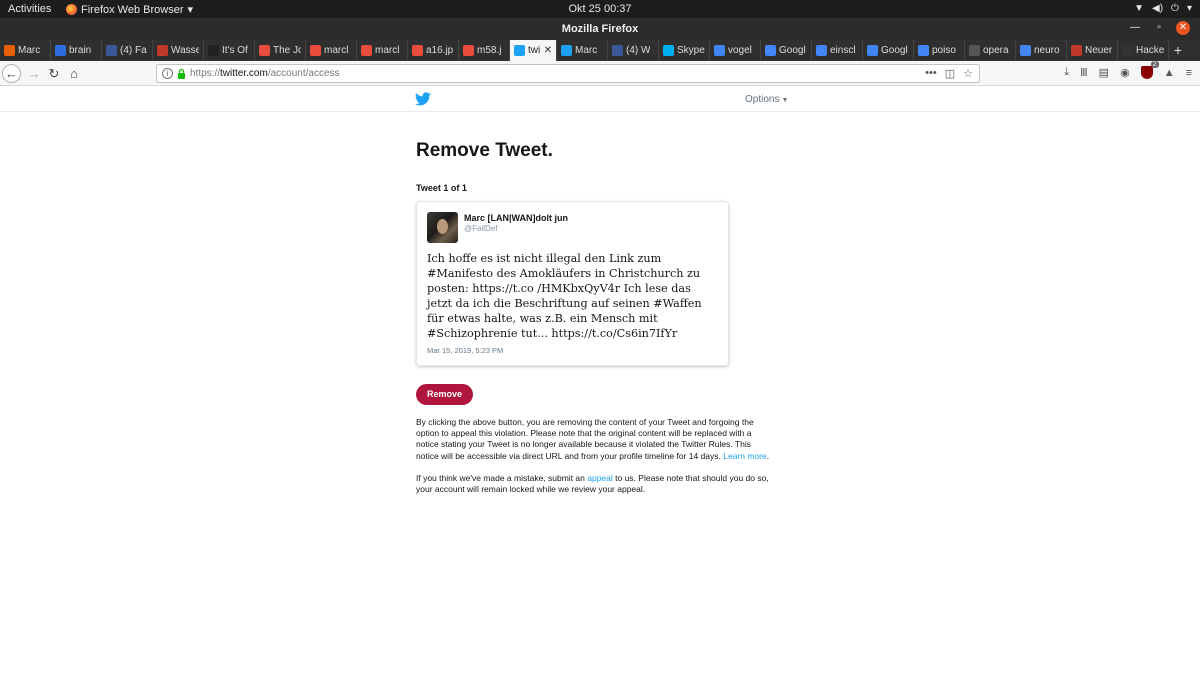 The width and height of the screenshot is (1200, 675). I want to click on tab-label: brain, so click(80, 50).